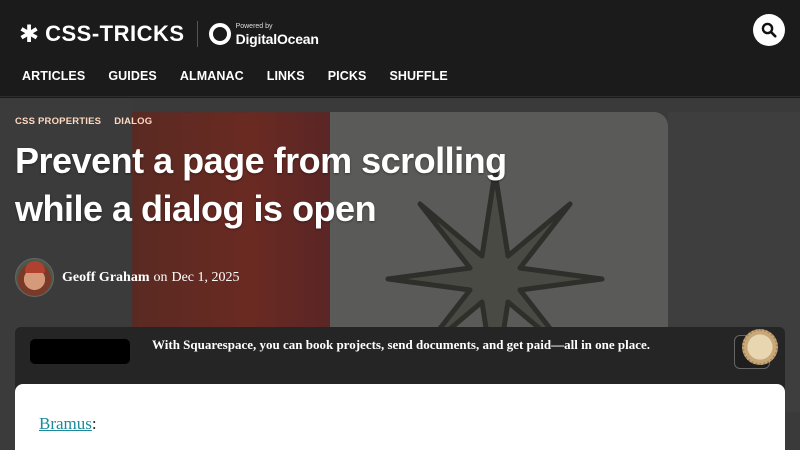 The width and height of the screenshot is (800, 450). Describe the element at coordinates (219, 34) in the screenshot. I see `digitalocean-icon` at that location.